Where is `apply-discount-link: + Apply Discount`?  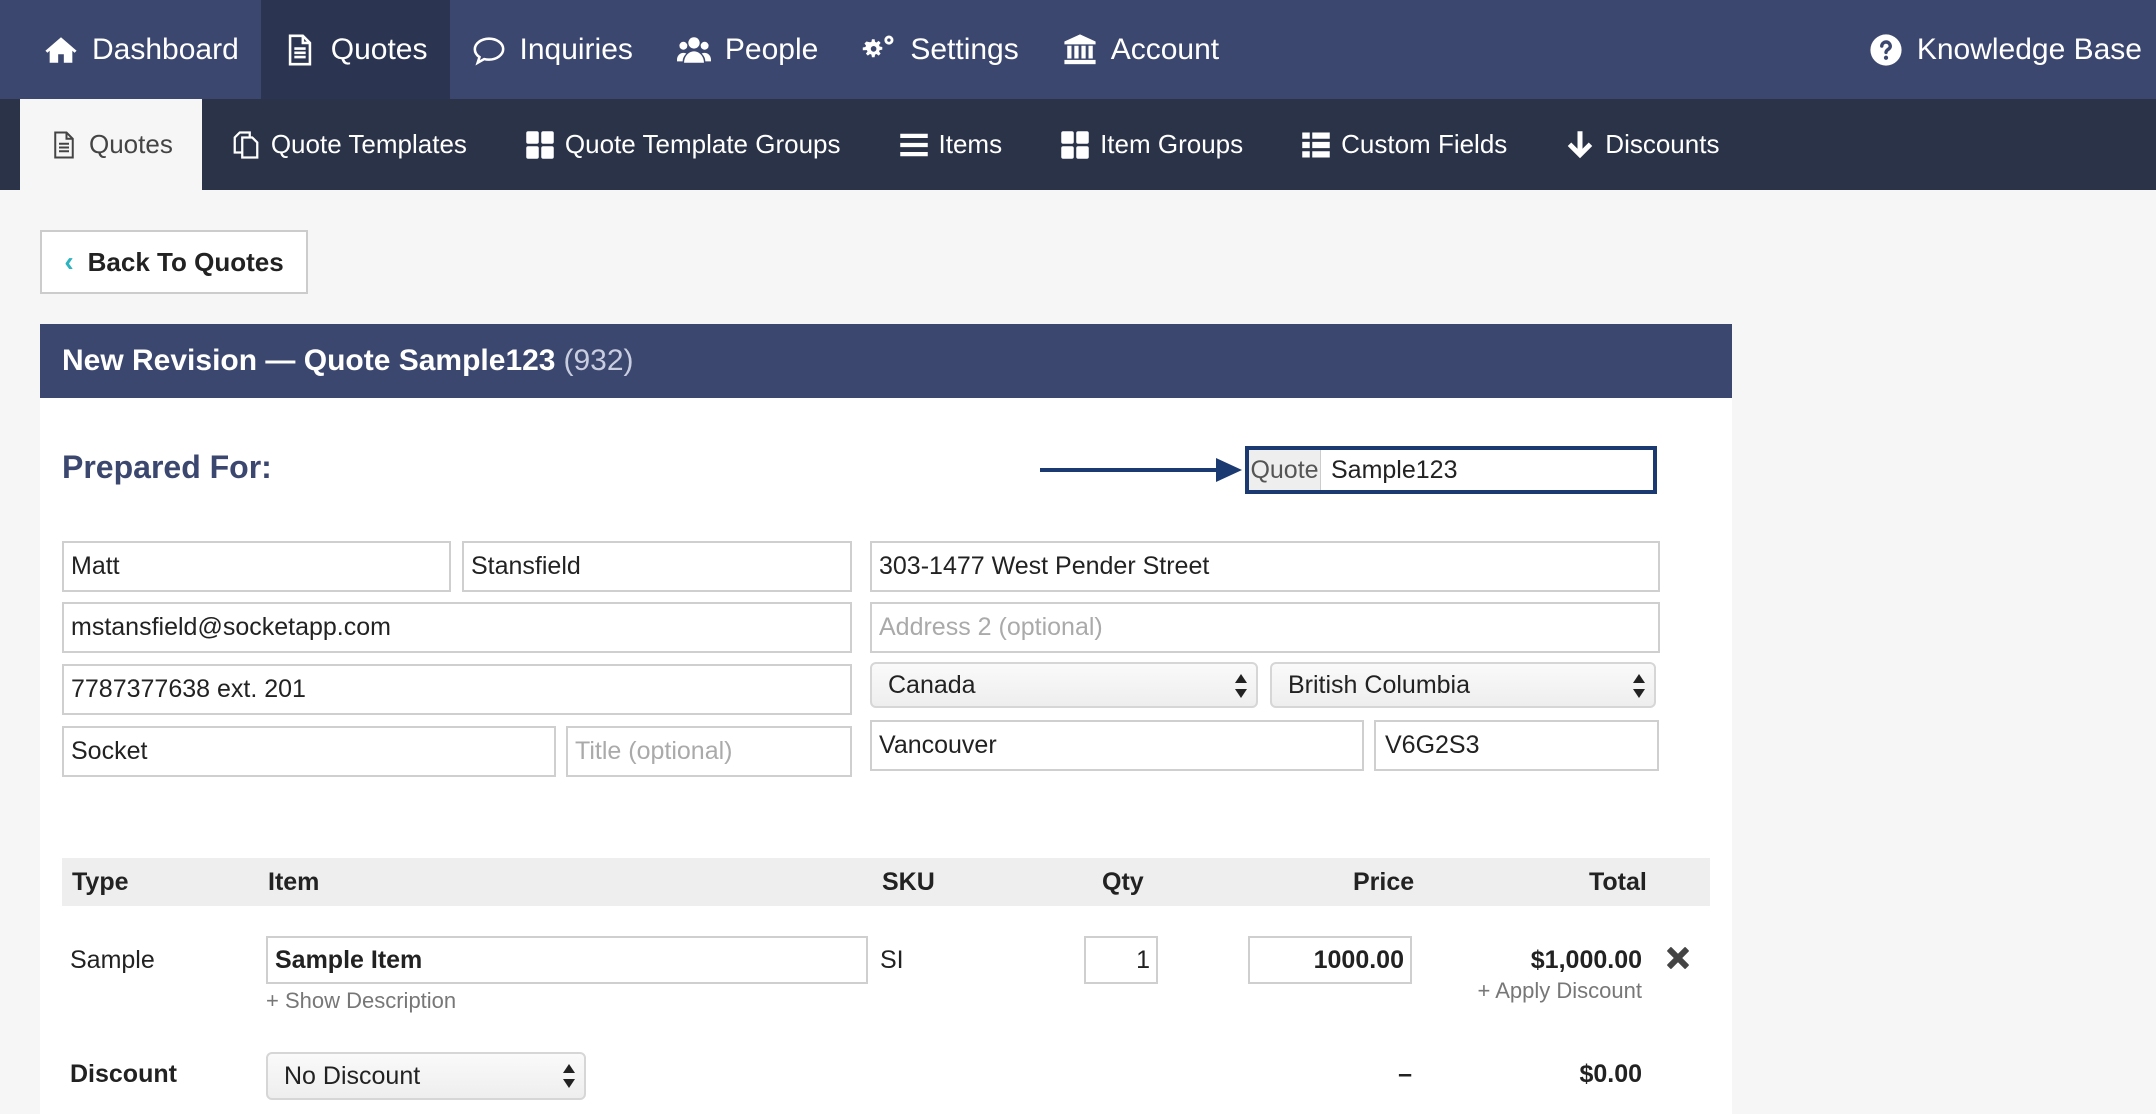 apply-discount-link: + Apply Discount is located at coordinates (1542, 991).